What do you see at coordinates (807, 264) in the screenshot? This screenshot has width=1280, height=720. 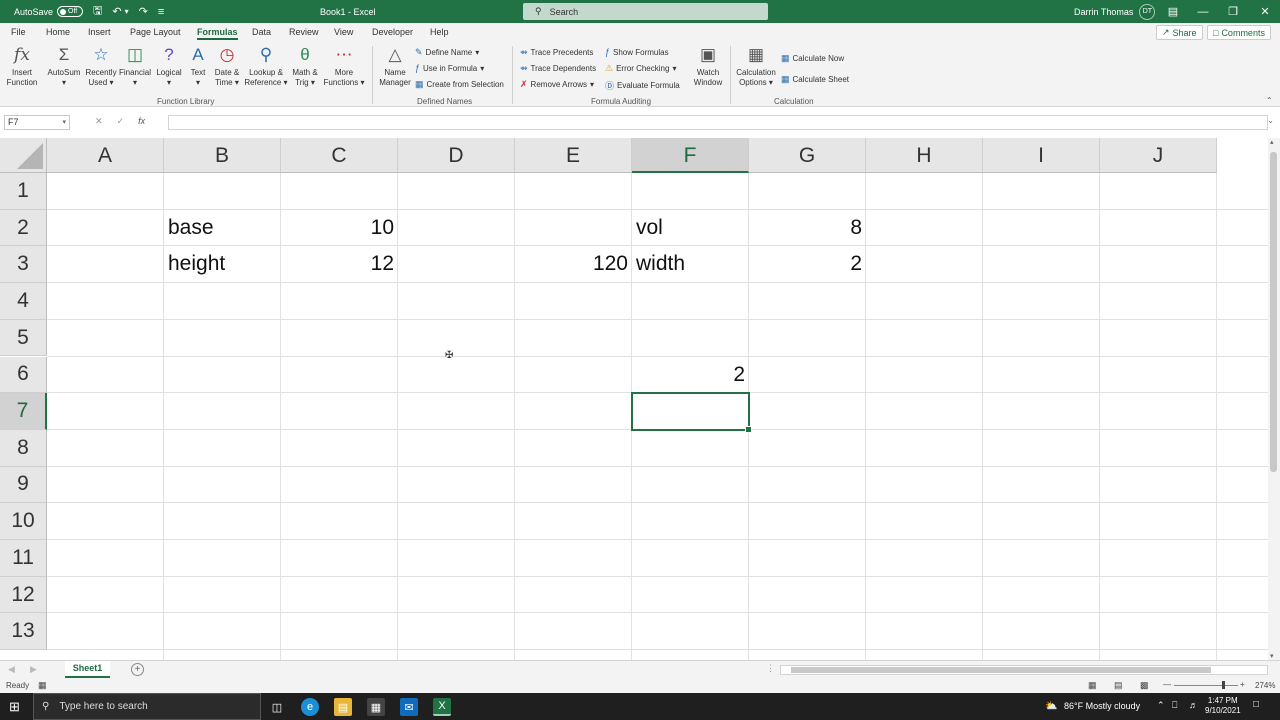 I see `cell-g3: 2` at bounding box center [807, 264].